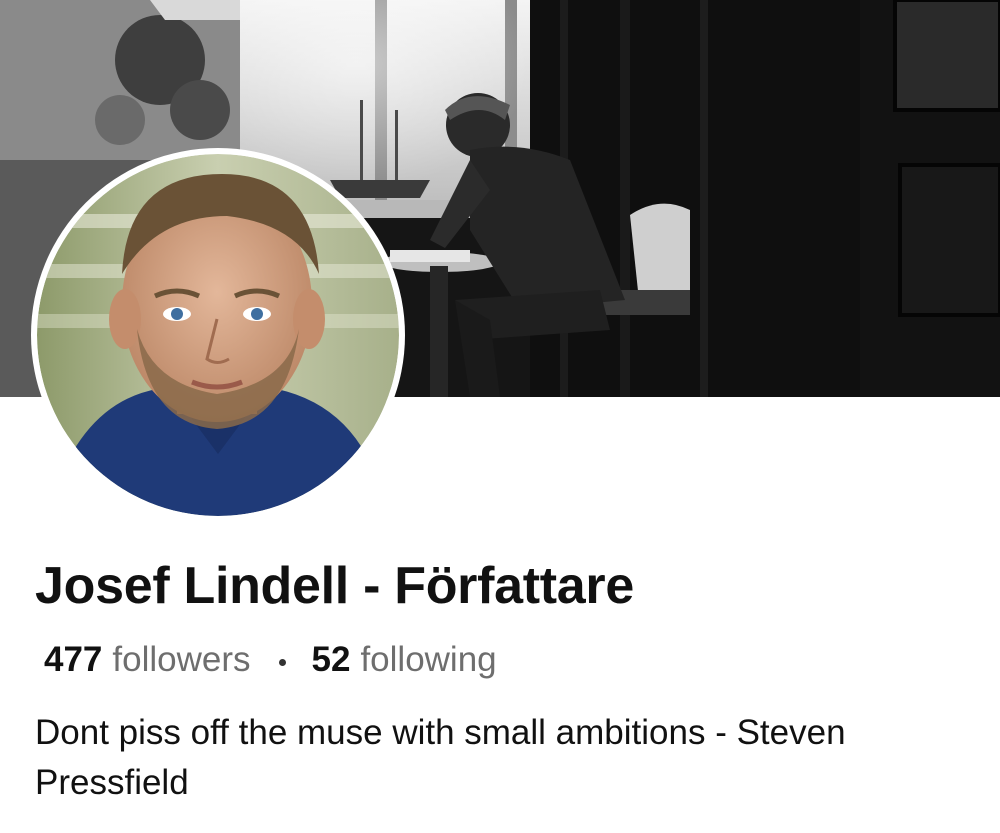 Image resolution: width=1000 pixels, height=833 pixels. What do you see at coordinates (73, 659) in the screenshot?
I see `followers-count: 477` at bounding box center [73, 659].